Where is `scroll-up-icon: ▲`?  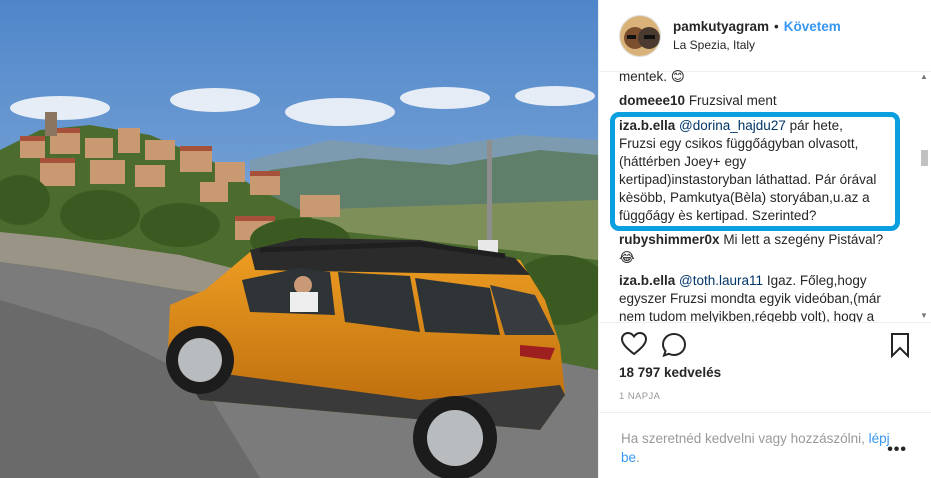 scroll-up-icon: ▲ is located at coordinates (924, 76).